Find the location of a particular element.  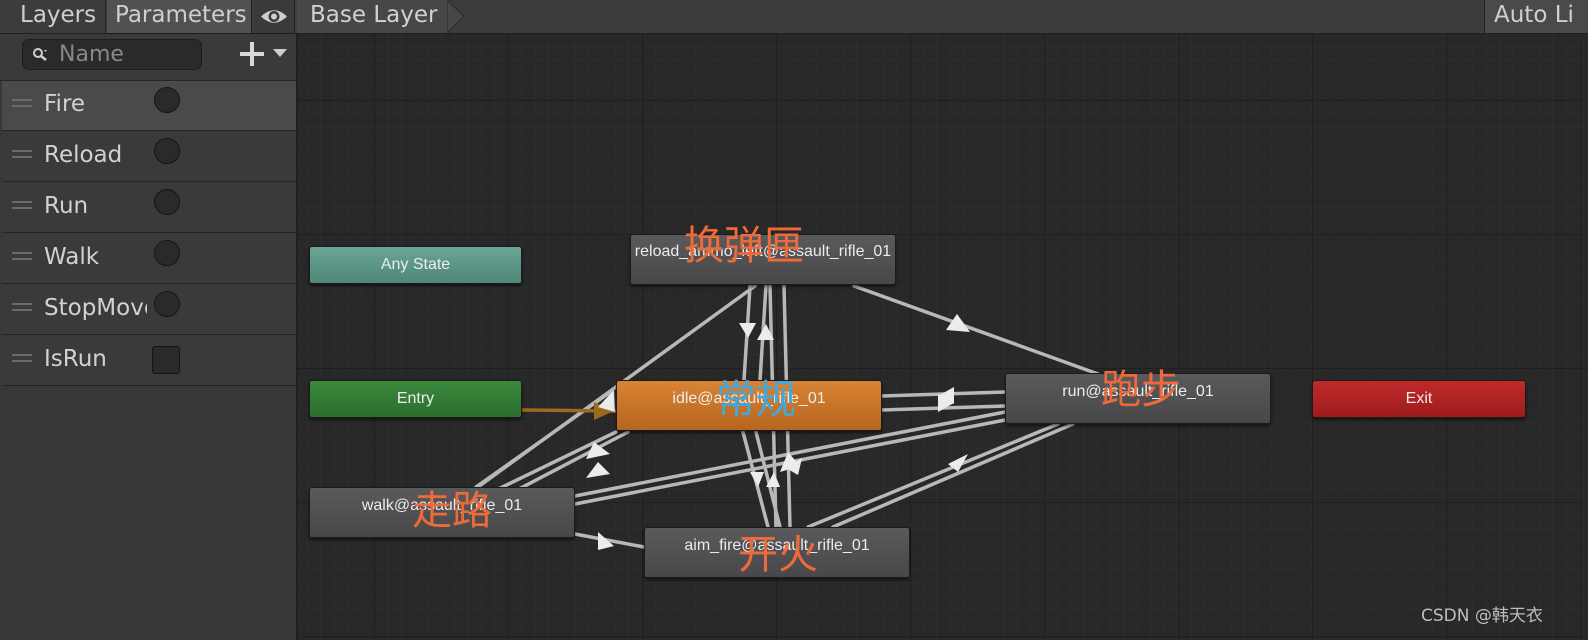

parameter-name: StopMove is located at coordinates (95, 308).